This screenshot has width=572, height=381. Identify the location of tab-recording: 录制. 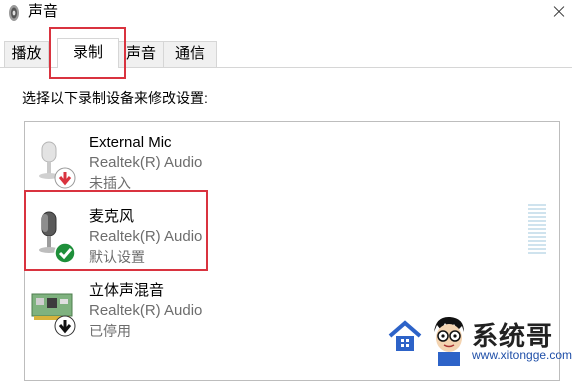
(88, 53).